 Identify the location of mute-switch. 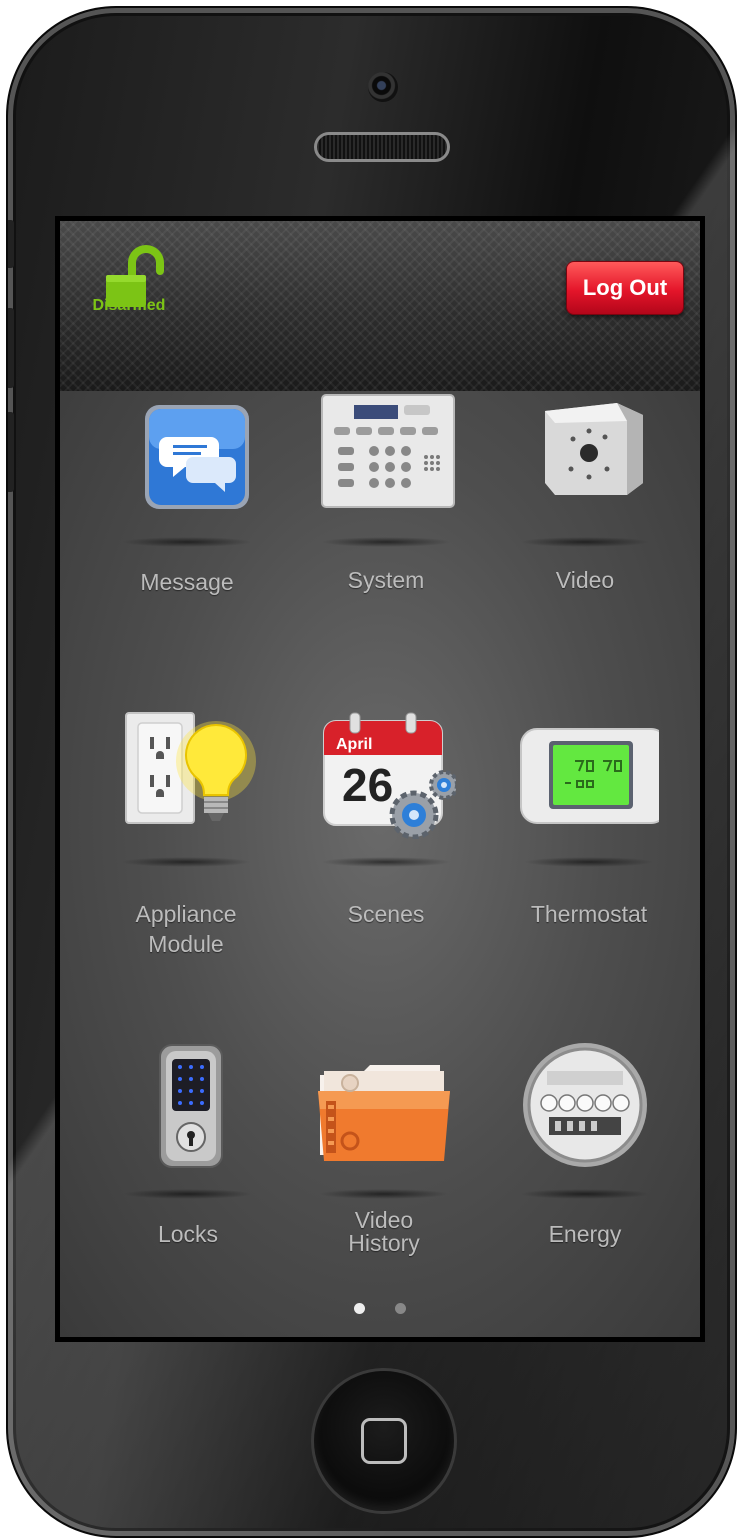
(11, 244).